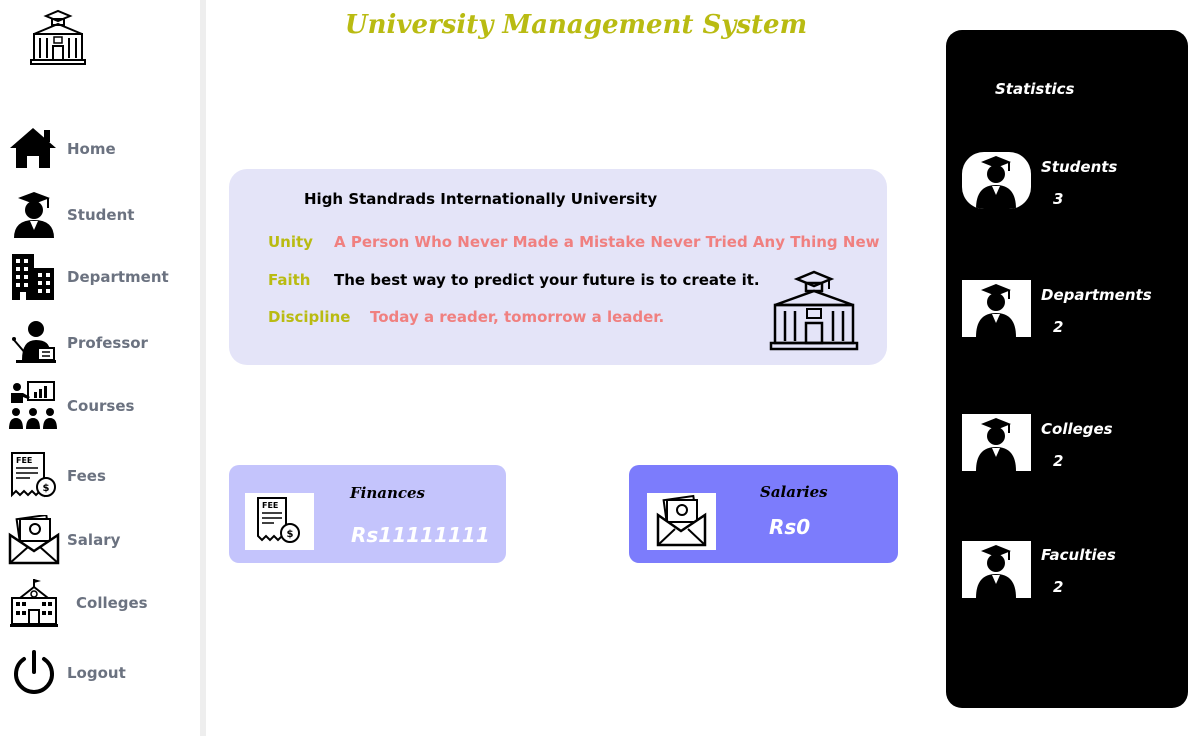 The height and width of the screenshot is (736, 1198). I want to click on stat-label-colleges: Colleges, so click(1077, 429).